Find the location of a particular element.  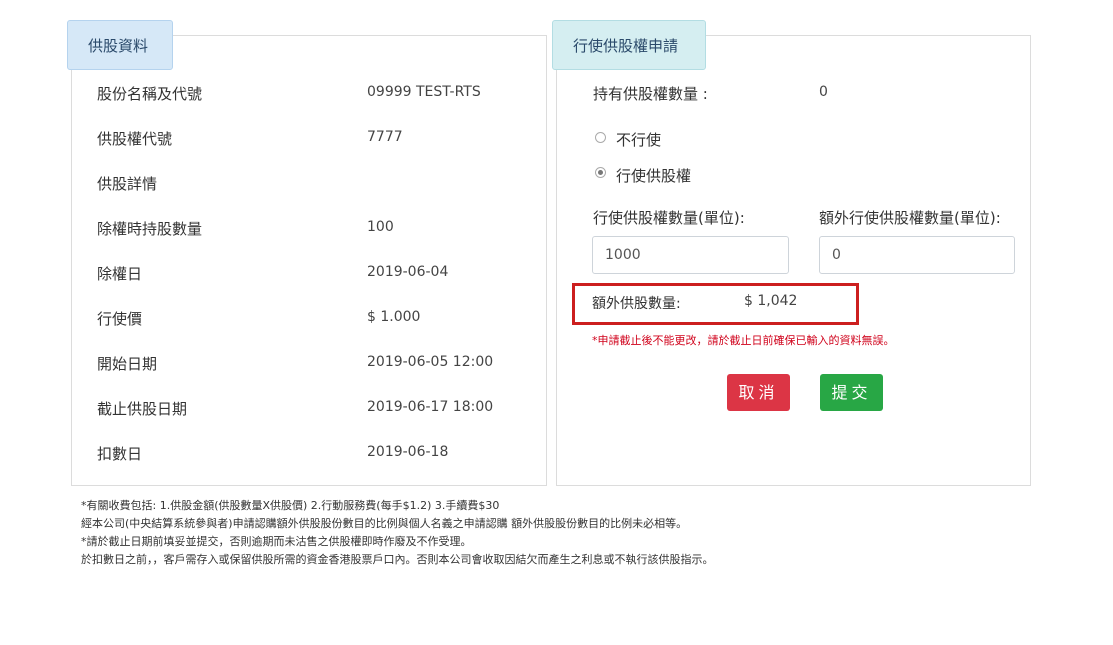

not-exercise-label: 不行使 is located at coordinates (638, 139).